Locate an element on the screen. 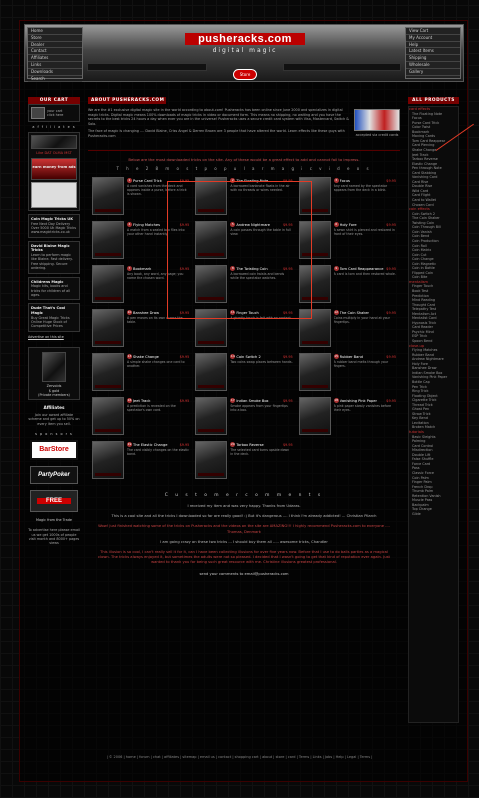  trick-name: Purse Card Trick is located at coordinates (156, 181).